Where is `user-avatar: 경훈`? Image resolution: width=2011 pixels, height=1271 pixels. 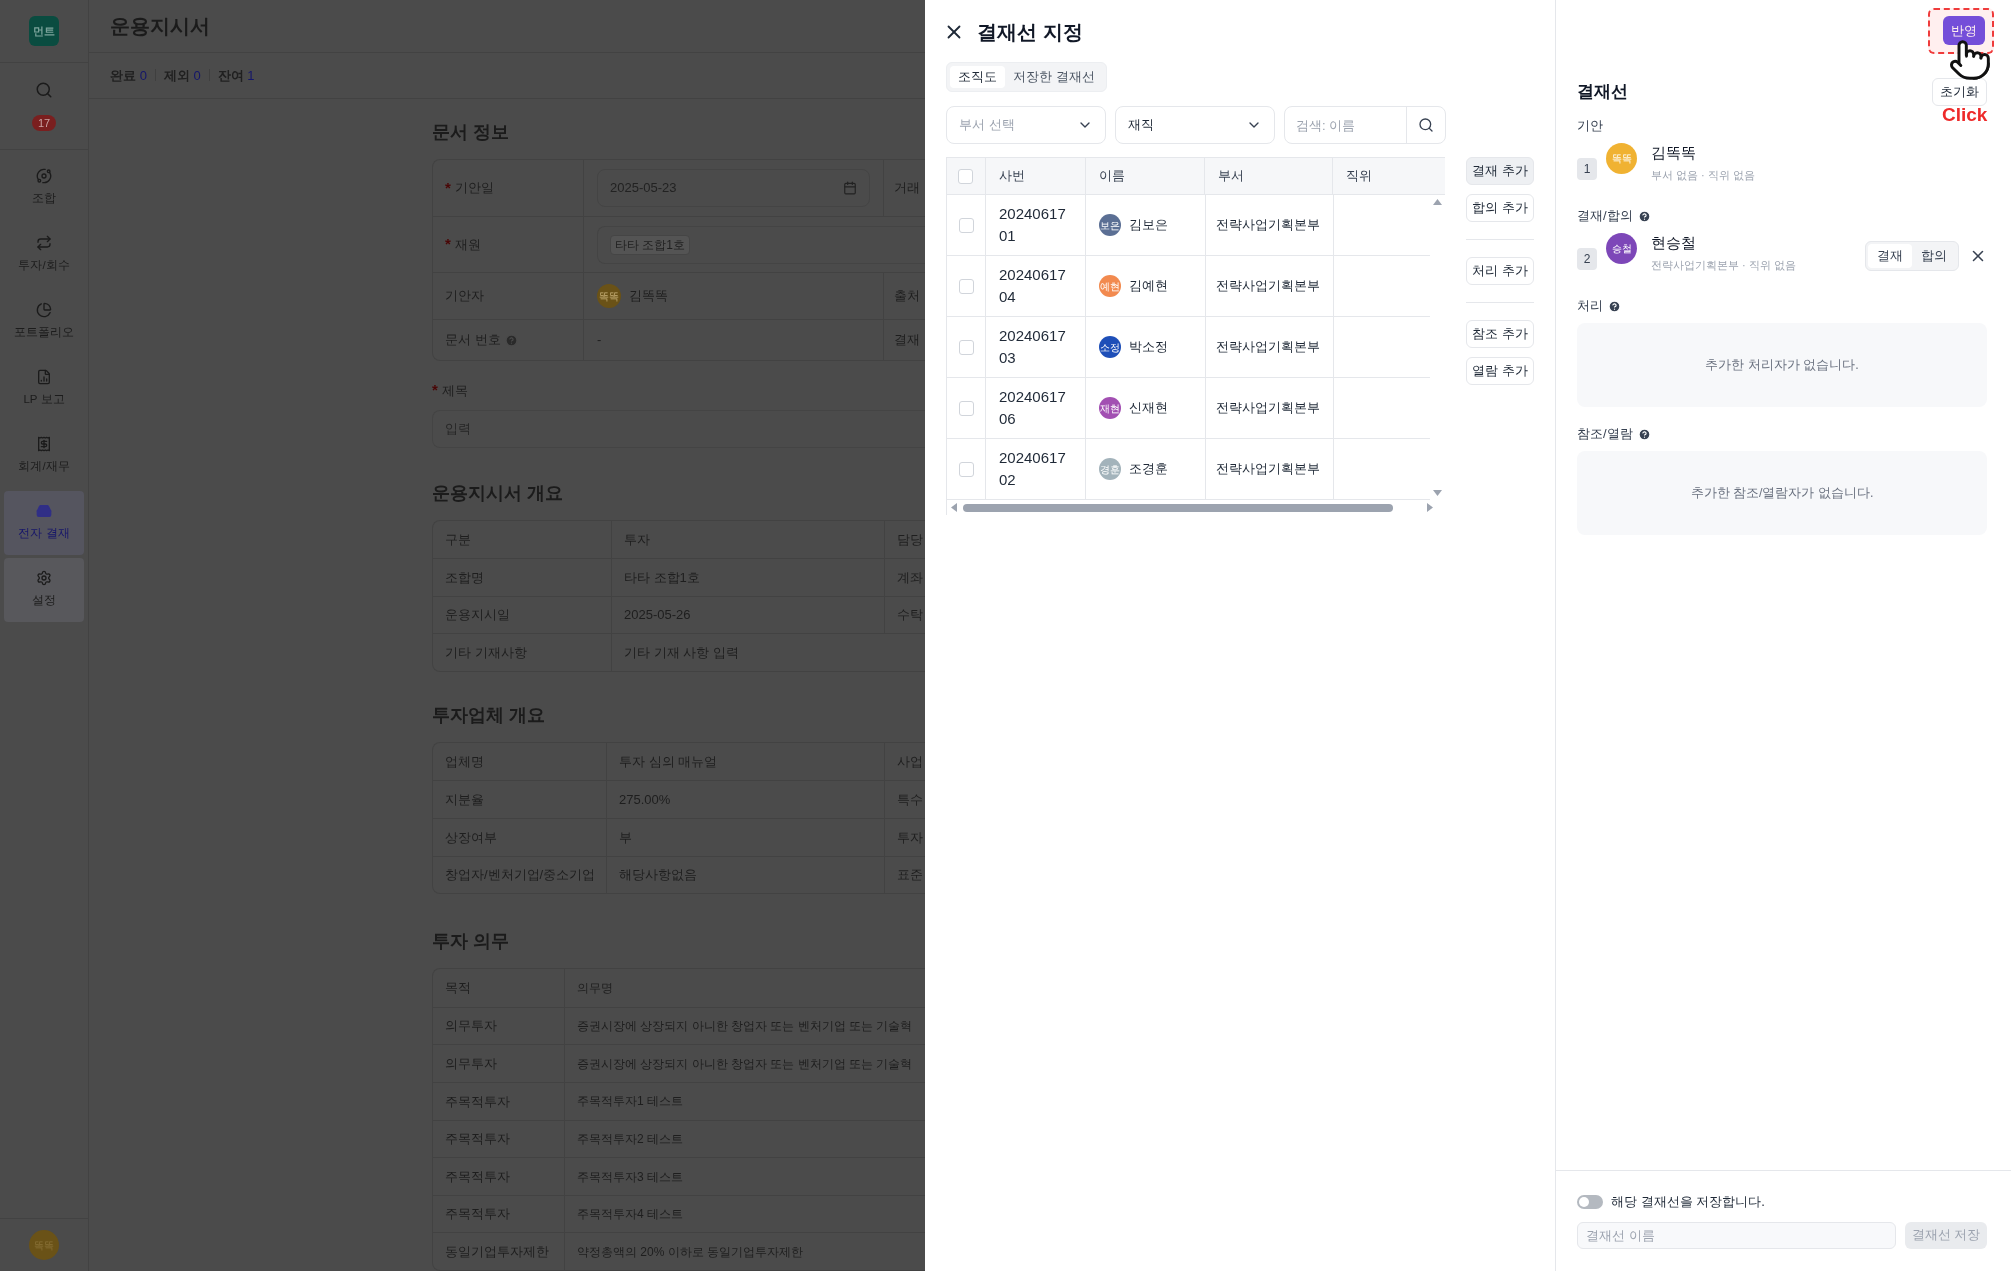
user-avatar: 경훈 is located at coordinates (1110, 469).